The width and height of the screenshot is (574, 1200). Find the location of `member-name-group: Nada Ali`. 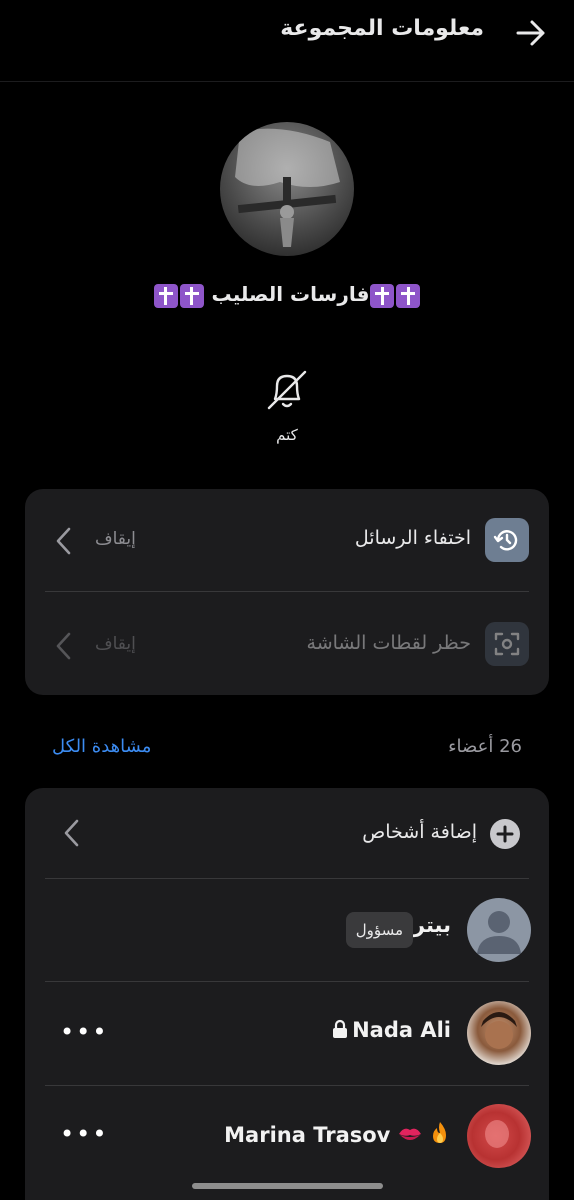

member-name-group: Nada Ali is located at coordinates (391, 1030).